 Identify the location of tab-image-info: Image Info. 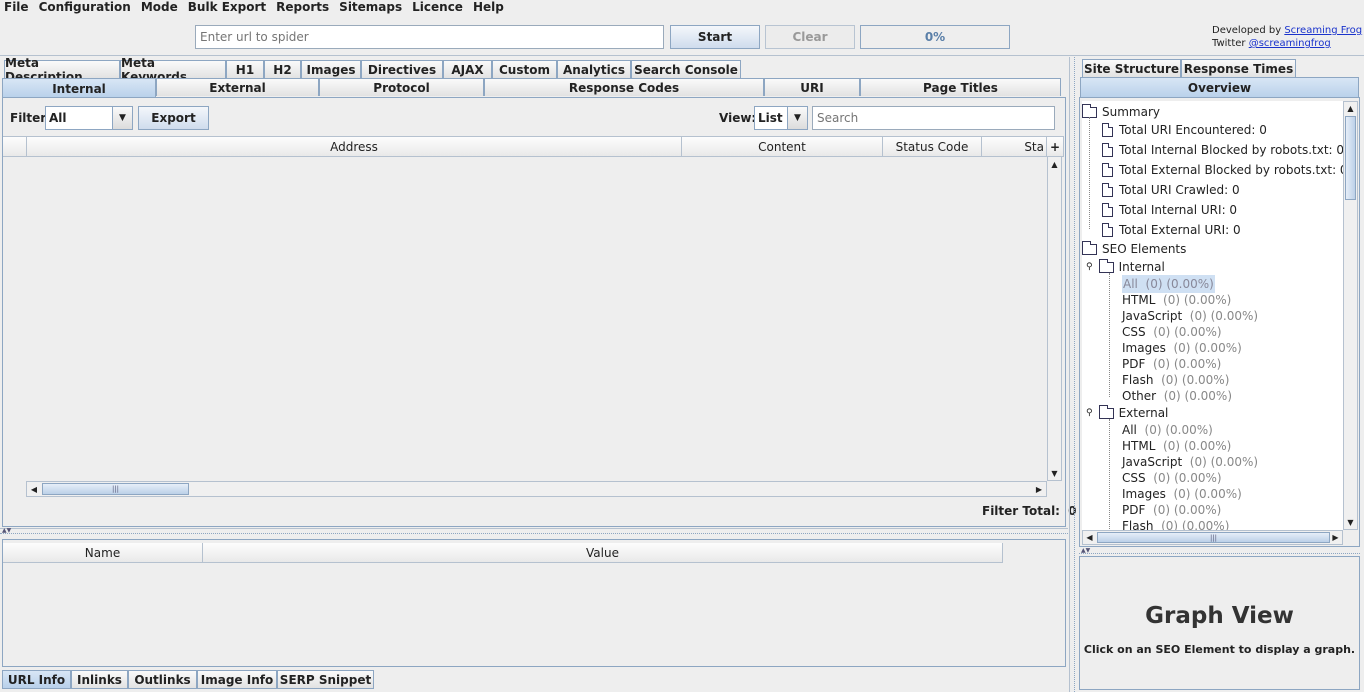
(237, 679).